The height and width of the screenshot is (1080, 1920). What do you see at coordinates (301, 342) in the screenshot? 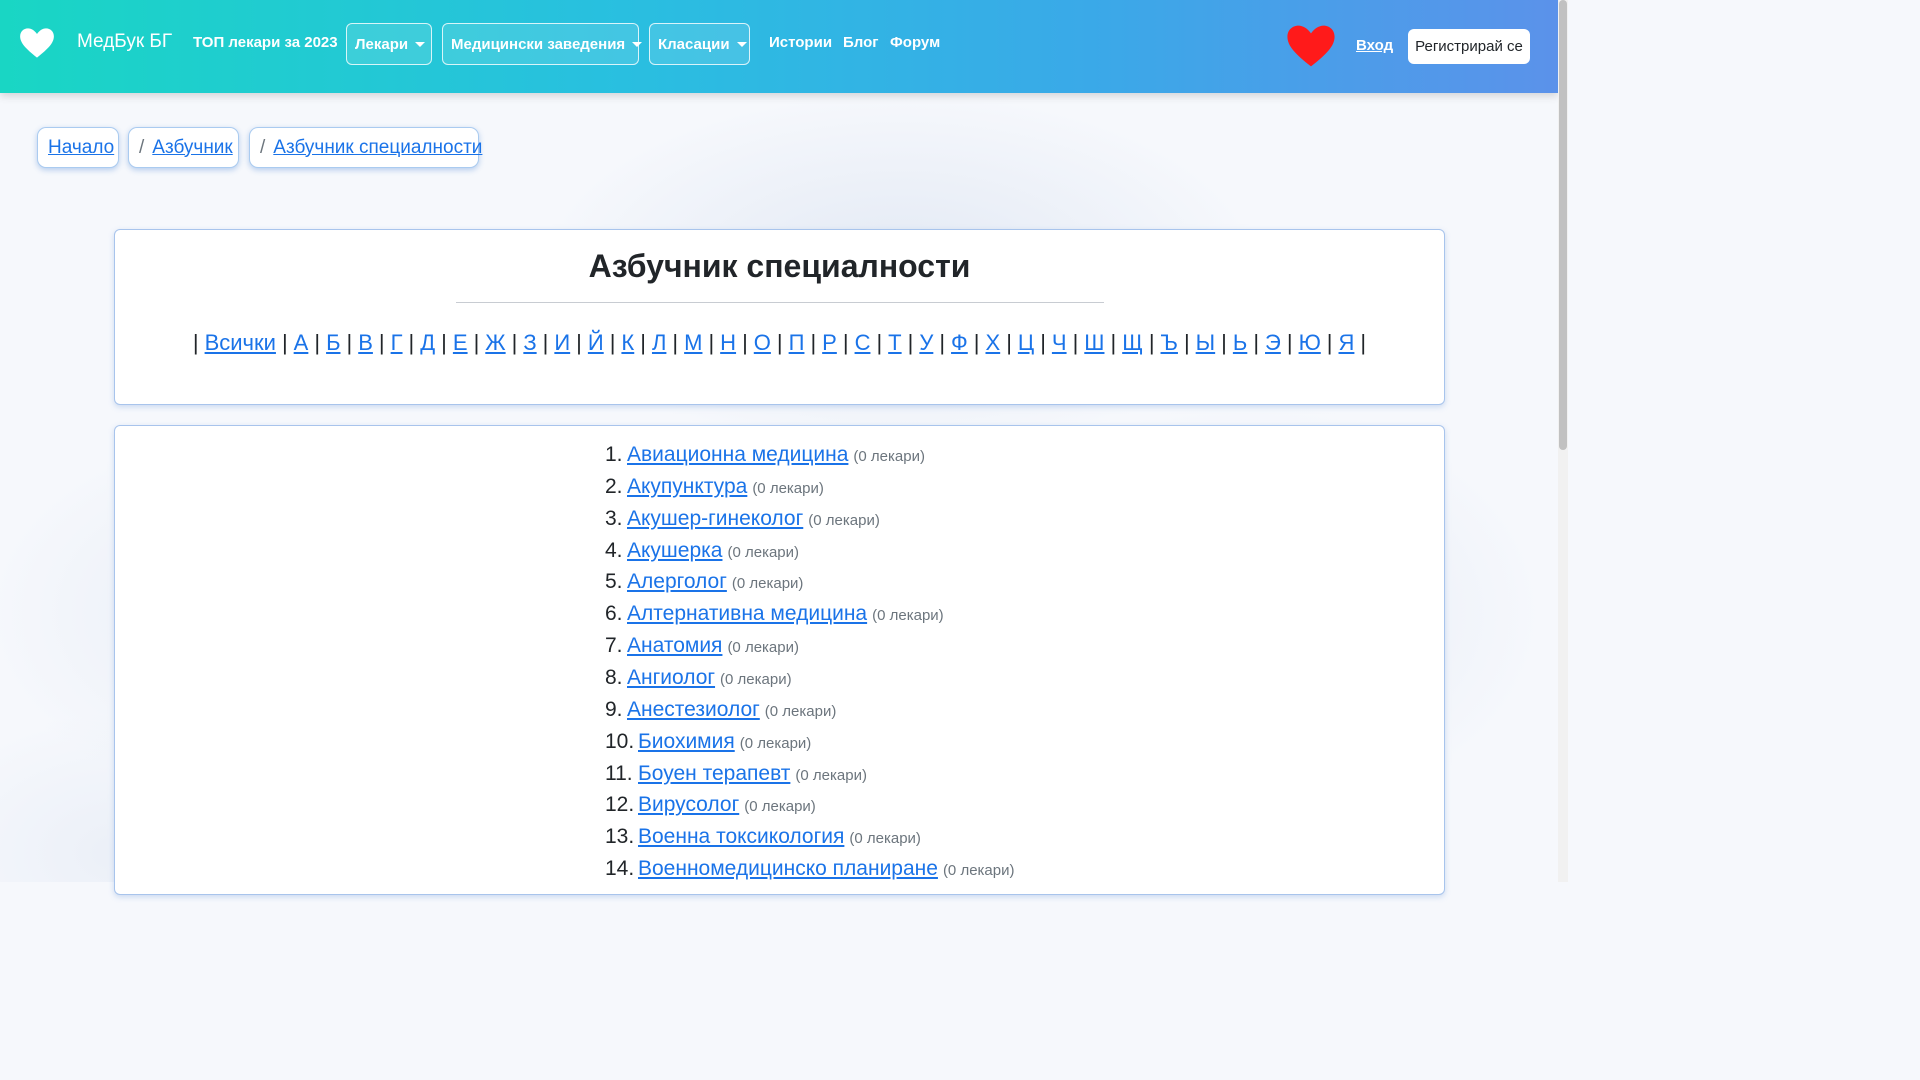
I see `alphabet-letter-link: А` at bounding box center [301, 342].